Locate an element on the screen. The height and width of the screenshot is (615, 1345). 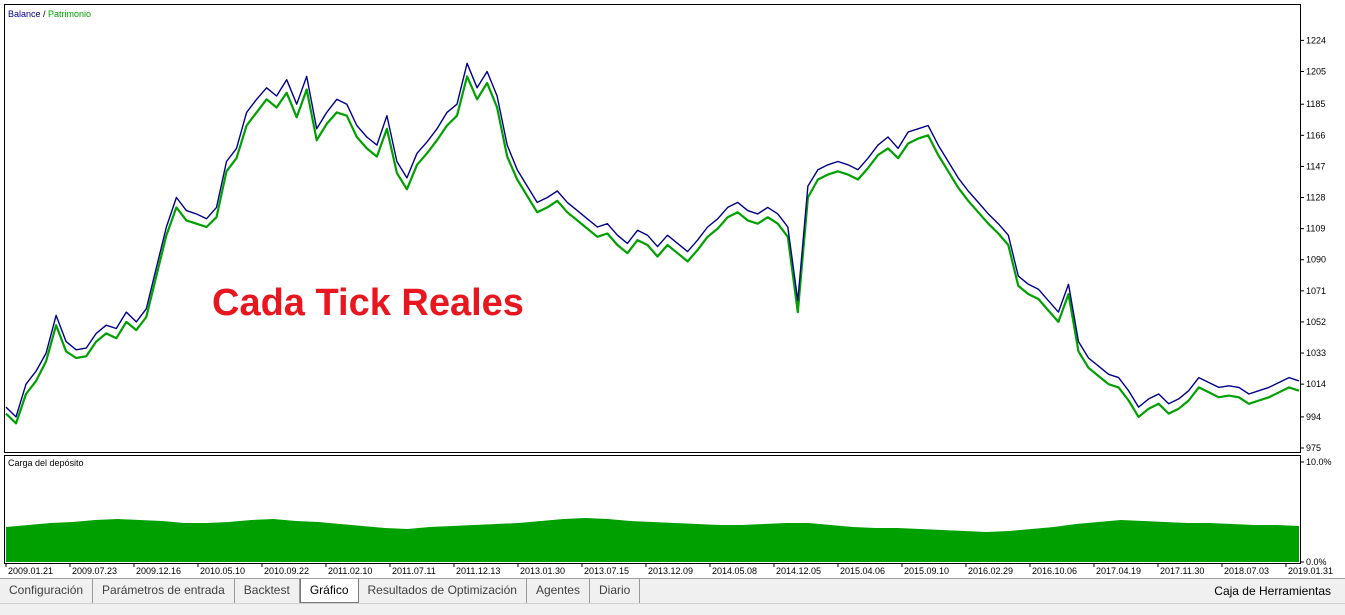
deposit-load-area is located at coordinates (652, 540).